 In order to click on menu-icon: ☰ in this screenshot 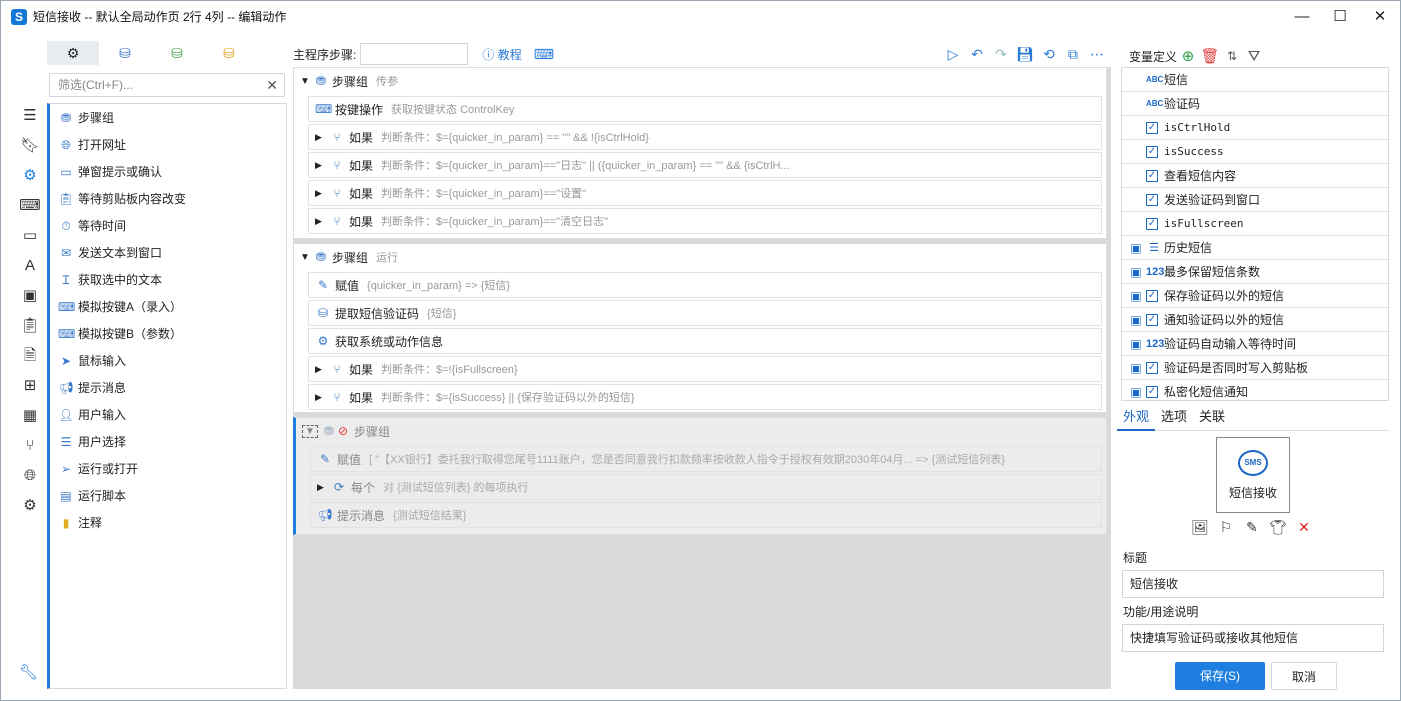, I will do `click(30, 116)`.